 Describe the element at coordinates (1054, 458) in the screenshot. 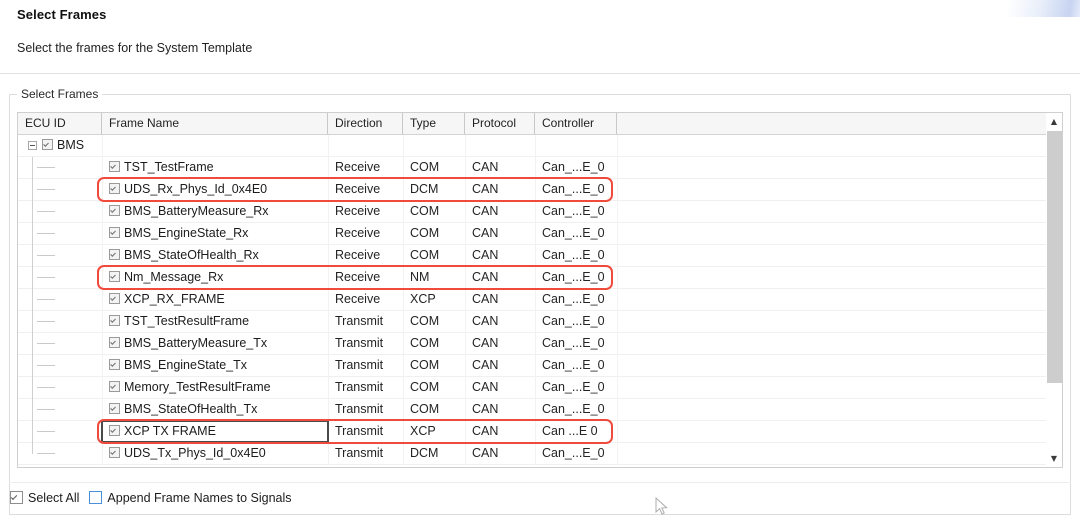

I see `scroll-down-arrow-icon: ▼` at that location.